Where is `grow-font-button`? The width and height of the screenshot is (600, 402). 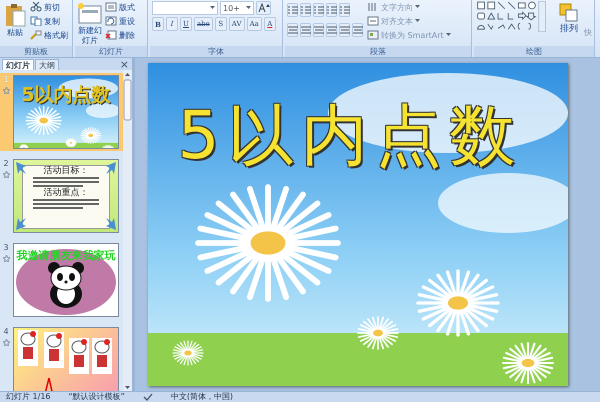 grow-font-button is located at coordinates (263, 8).